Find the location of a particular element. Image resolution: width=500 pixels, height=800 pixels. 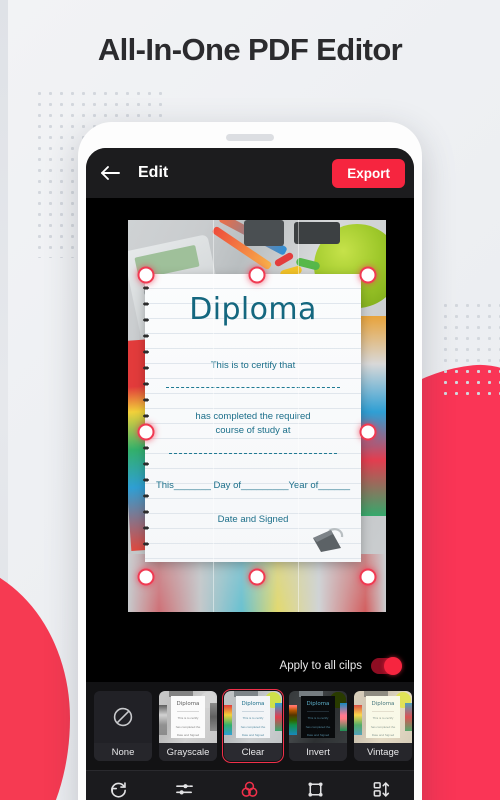

toggle-knob is located at coordinates (393, 666).